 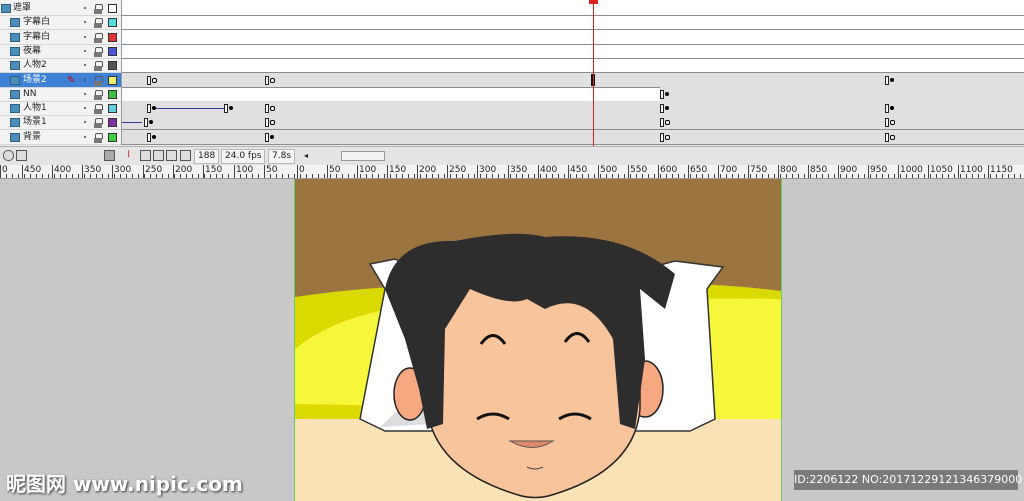 What do you see at coordinates (363, 156) in the screenshot?
I see `timeline-scrollbar` at bounding box center [363, 156].